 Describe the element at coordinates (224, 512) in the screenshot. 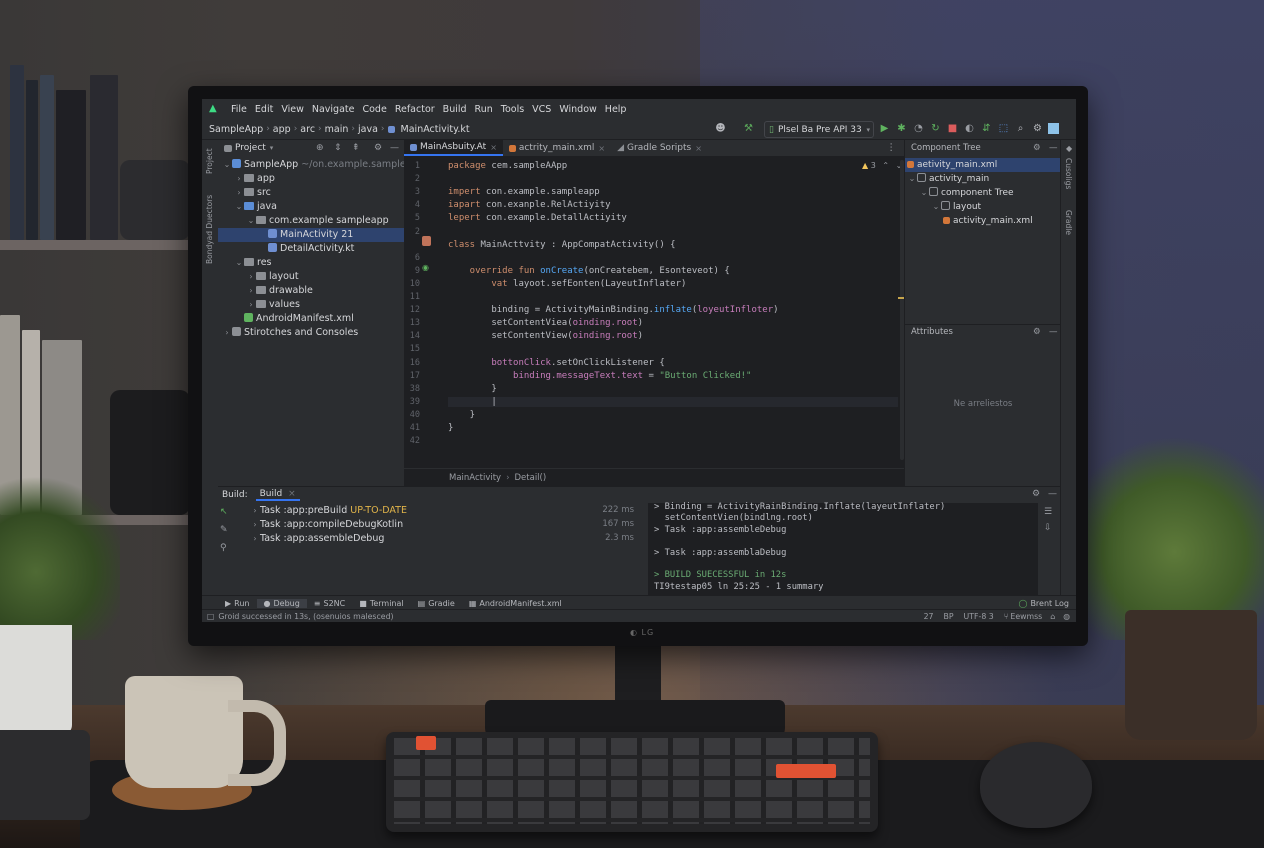

I see `rerun-icon: ↖` at that location.